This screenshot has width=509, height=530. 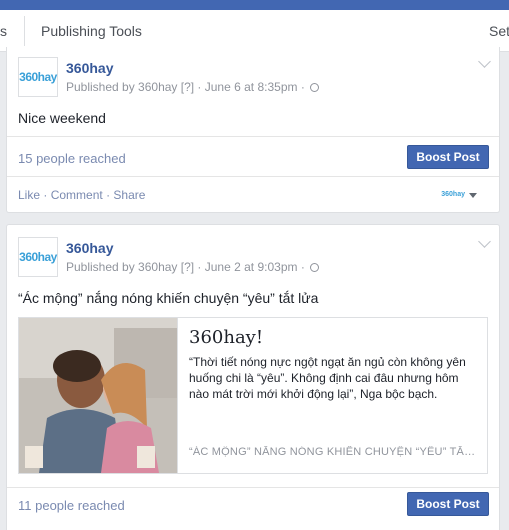 I want to click on reach-count: 11 people reached, so click(x=71, y=505).